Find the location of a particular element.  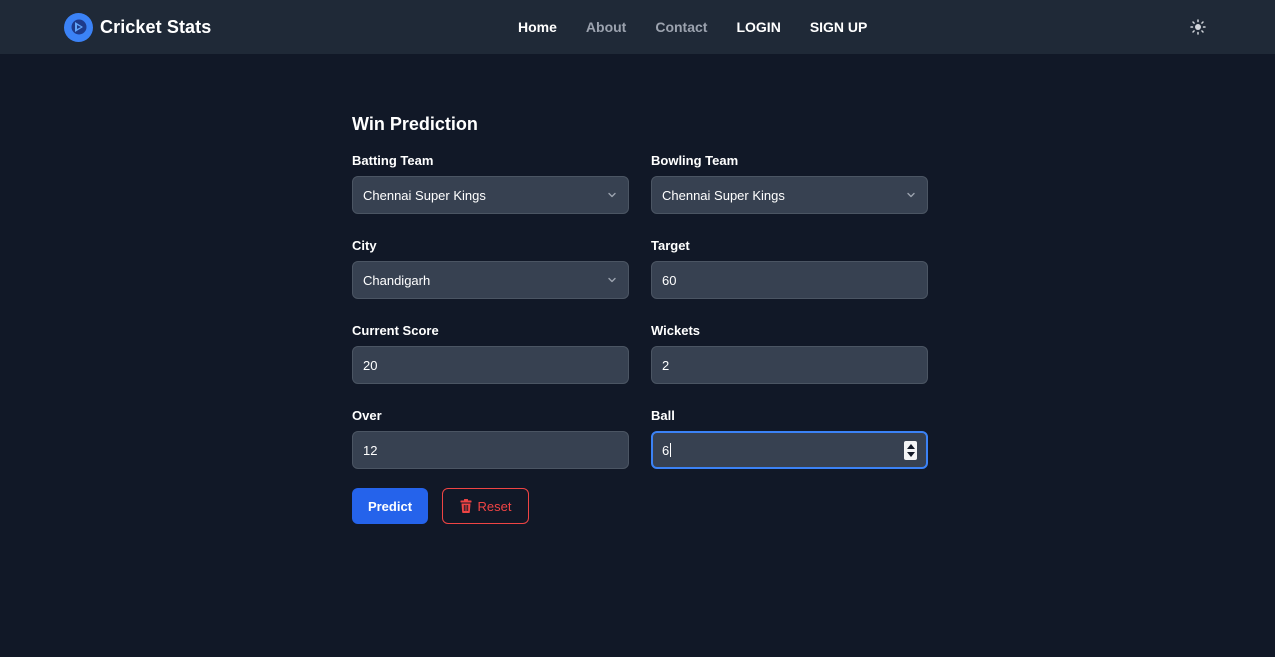

nav-links: Home About Contact LOGIN SIGN UP is located at coordinates (707, 27).